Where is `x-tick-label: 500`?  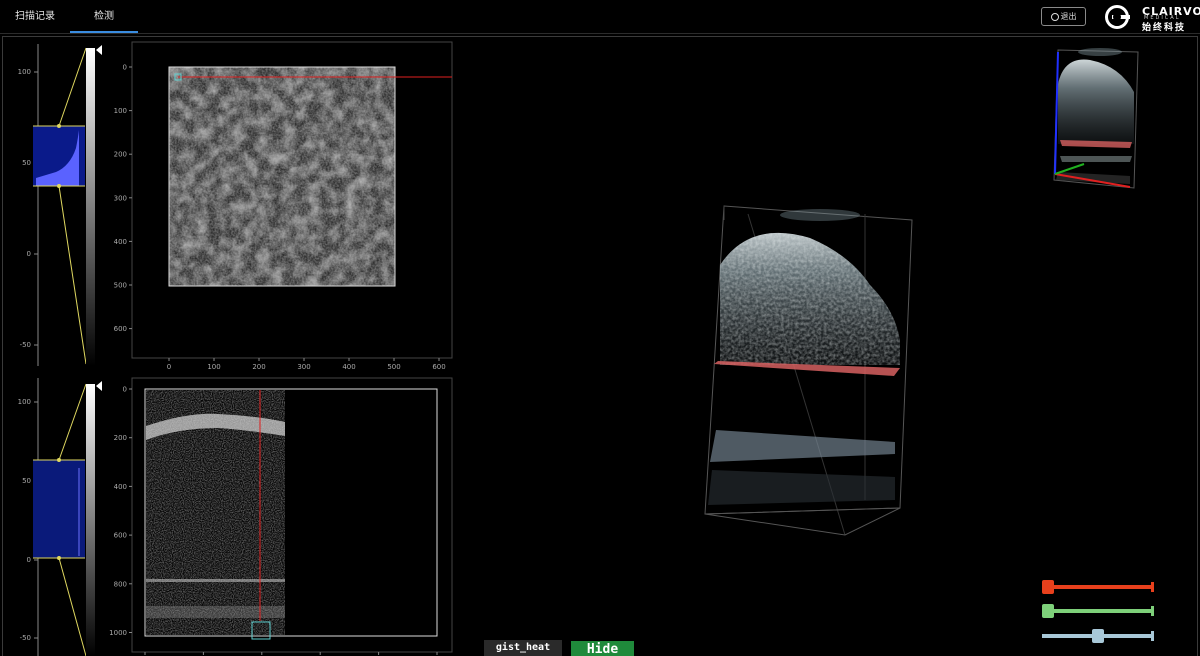
x-tick-label: 500 is located at coordinates (393, 367).